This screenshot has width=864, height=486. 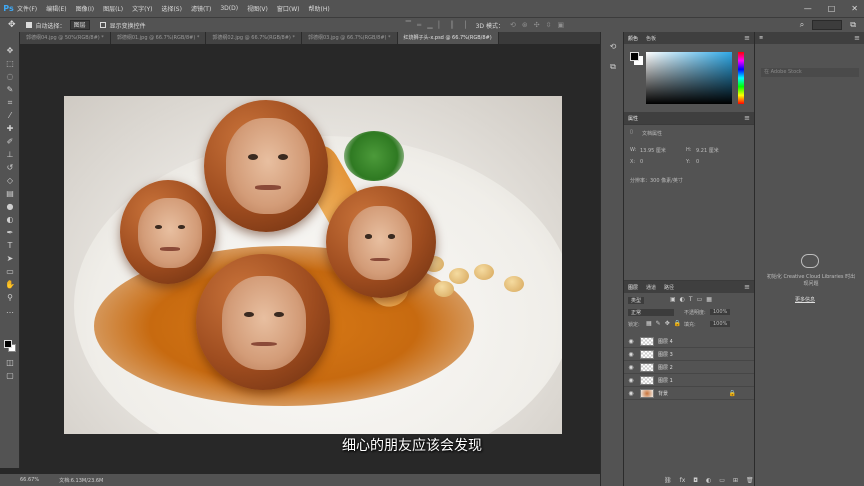 What do you see at coordinates (10, 272) in the screenshot?
I see `shape-icon: ▭` at bounding box center [10, 272].